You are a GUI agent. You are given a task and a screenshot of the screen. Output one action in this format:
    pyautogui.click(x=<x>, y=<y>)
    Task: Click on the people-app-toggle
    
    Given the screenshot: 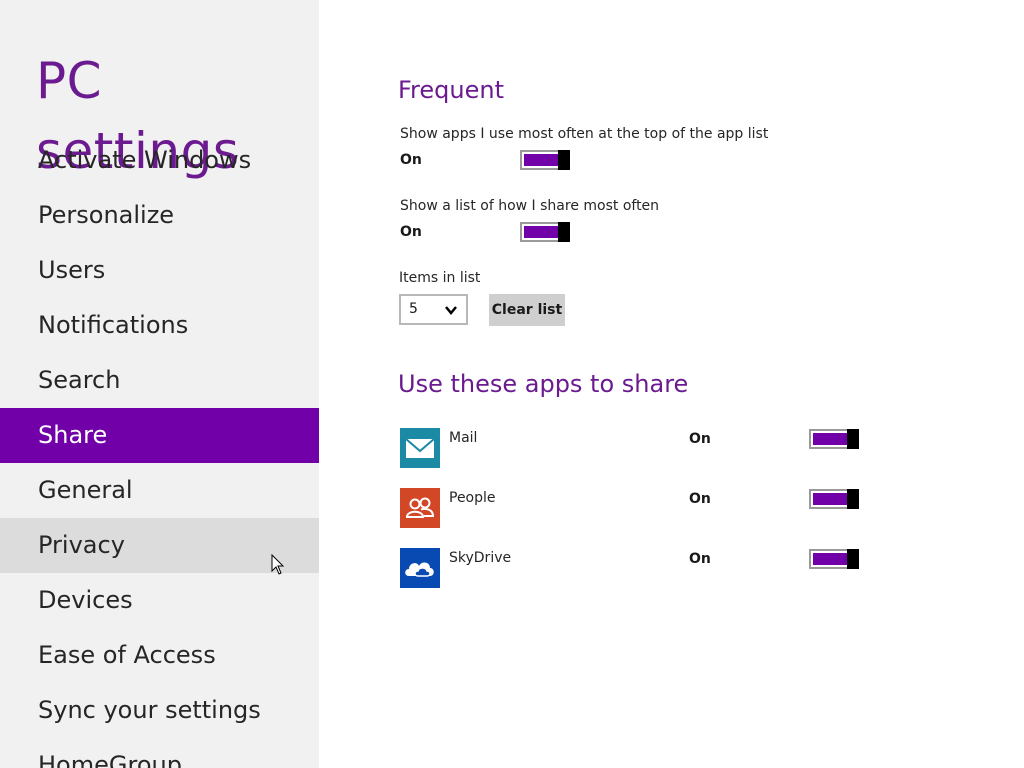 What is the action you would take?
    pyautogui.click(x=834, y=499)
    